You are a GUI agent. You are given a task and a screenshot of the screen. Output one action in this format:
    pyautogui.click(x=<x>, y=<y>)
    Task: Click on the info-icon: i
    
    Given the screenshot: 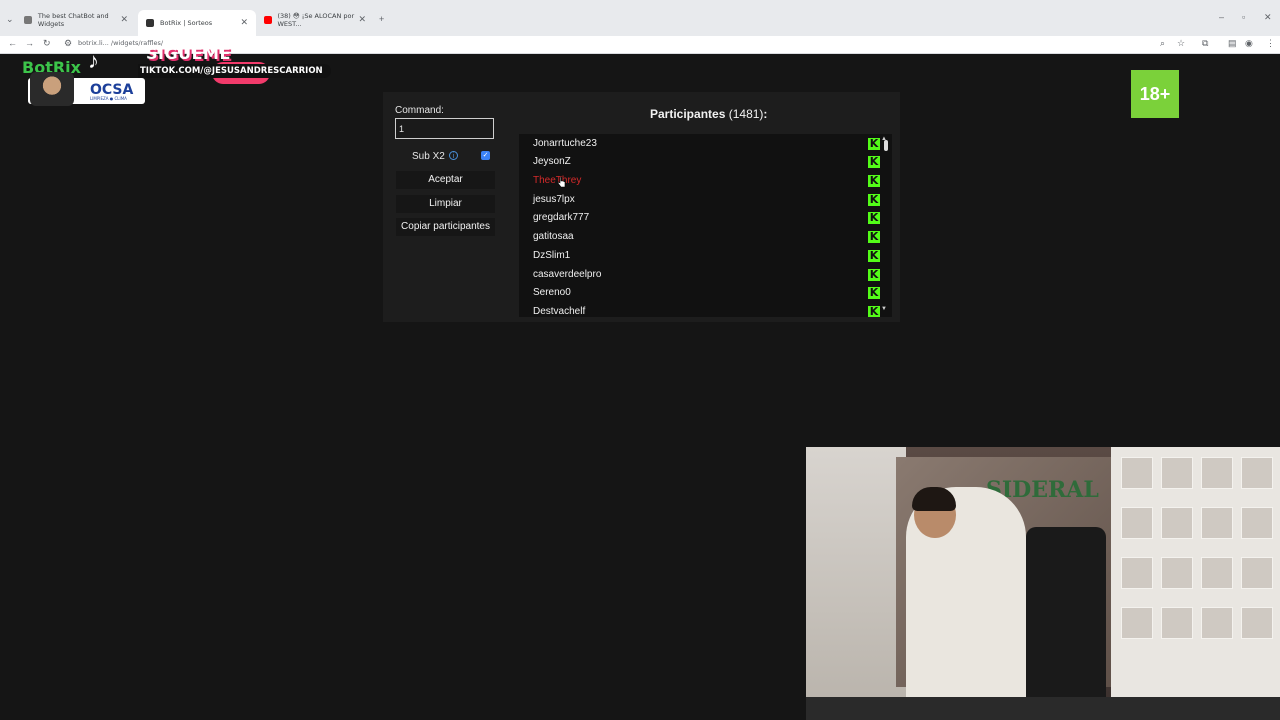 What is the action you would take?
    pyautogui.click(x=453, y=155)
    